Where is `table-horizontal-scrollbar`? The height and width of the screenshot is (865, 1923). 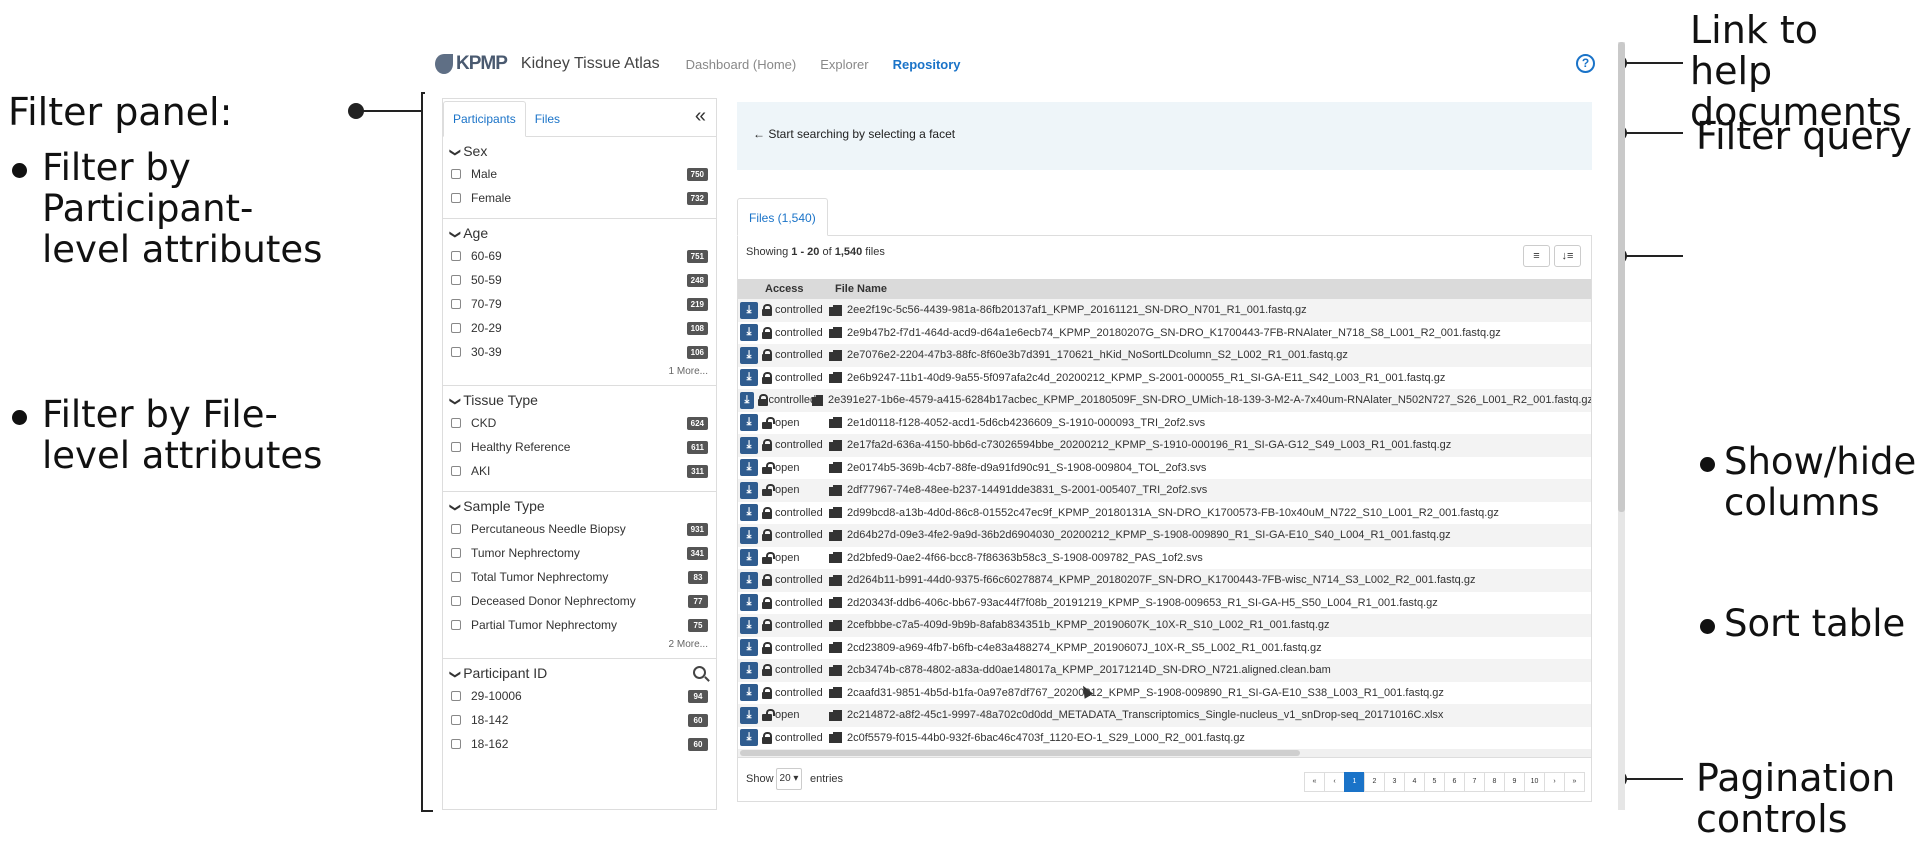 table-horizontal-scrollbar is located at coordinates (1164, 753).